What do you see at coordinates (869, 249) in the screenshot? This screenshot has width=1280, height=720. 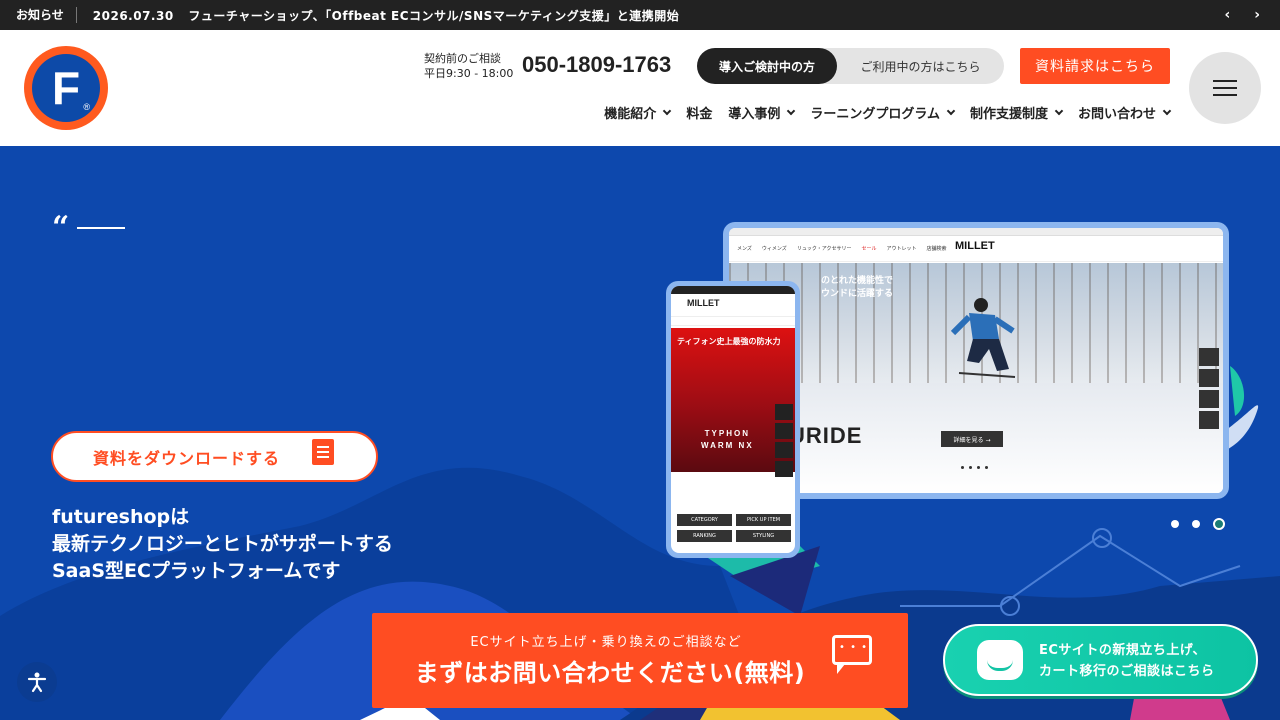 I see `tablet-nav-item: セール` at bounding box center [869, 249].